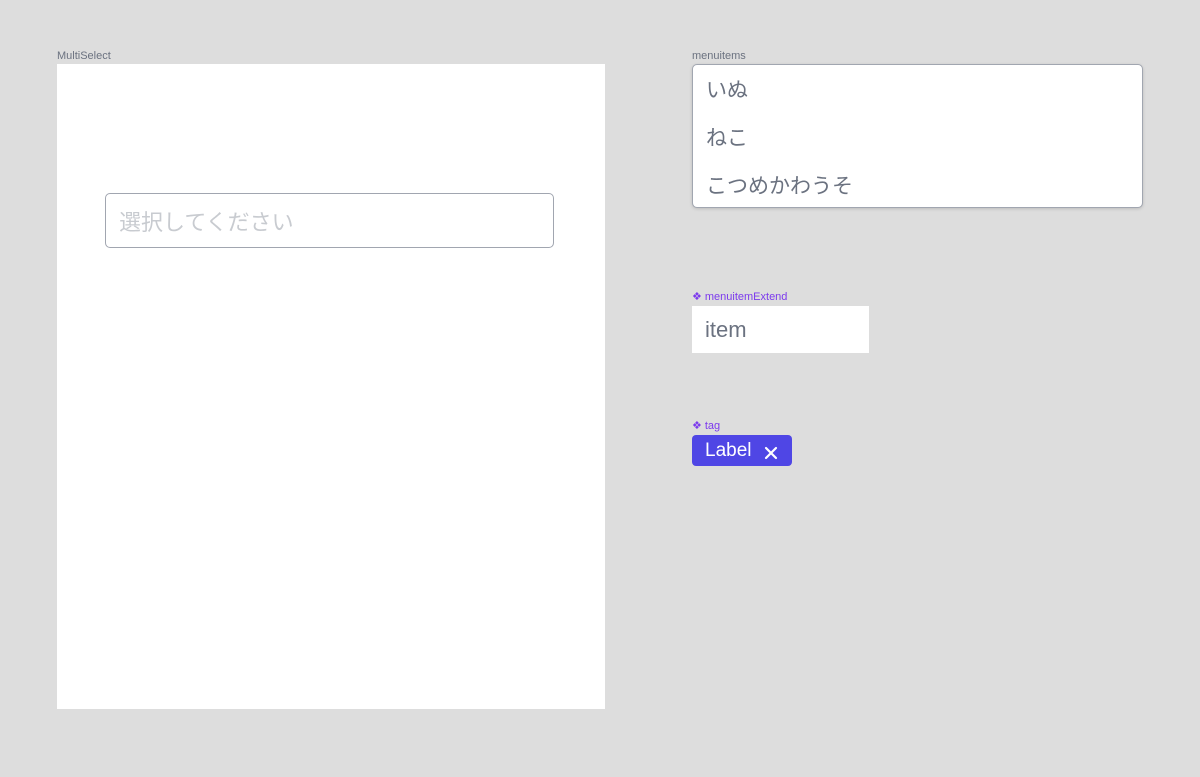 Image resolution: width=1200 pixels, height=777 pixels. What do you see at coordinates (329, 220) in the screenshot?
I see `multiselect-input: 選択してください` at bounding box center [329, 220].